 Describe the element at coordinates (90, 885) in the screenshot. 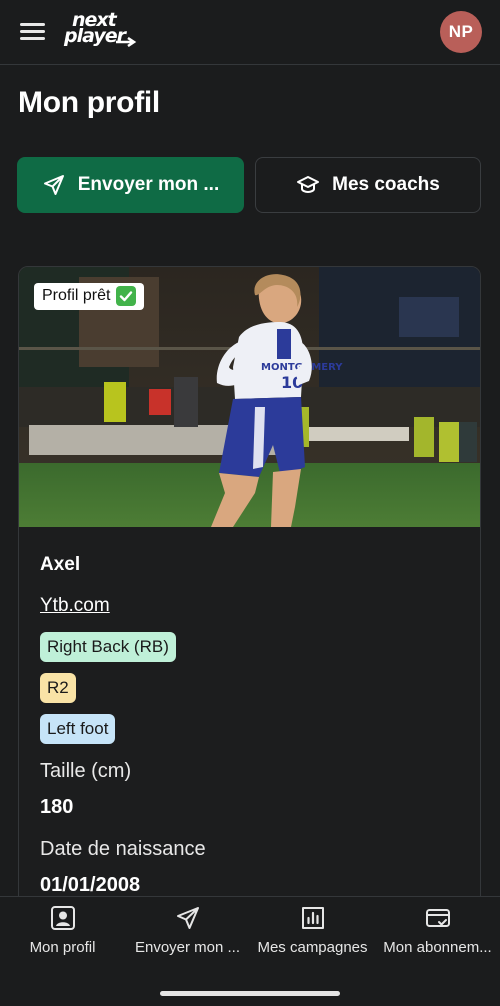

I see `birthdate-value: 01/01/2008` at that location.